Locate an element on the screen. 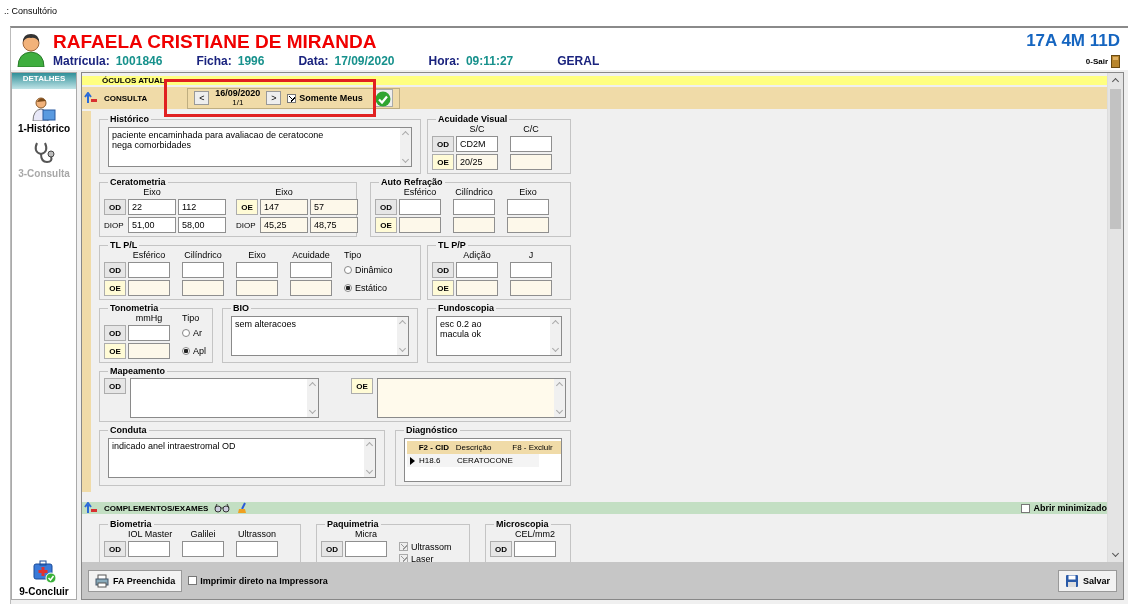 This screenshot has width=1132, height=606. previous-button: < is located at coordinates (202, 98).